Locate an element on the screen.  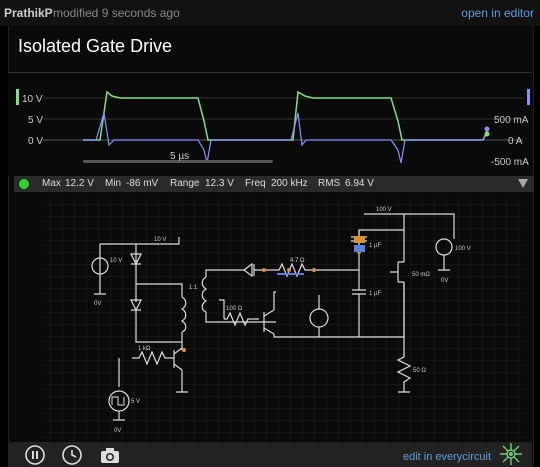
edit-in-everycircuit-link: edit in everycircuit is located at coordinates (447, 457).